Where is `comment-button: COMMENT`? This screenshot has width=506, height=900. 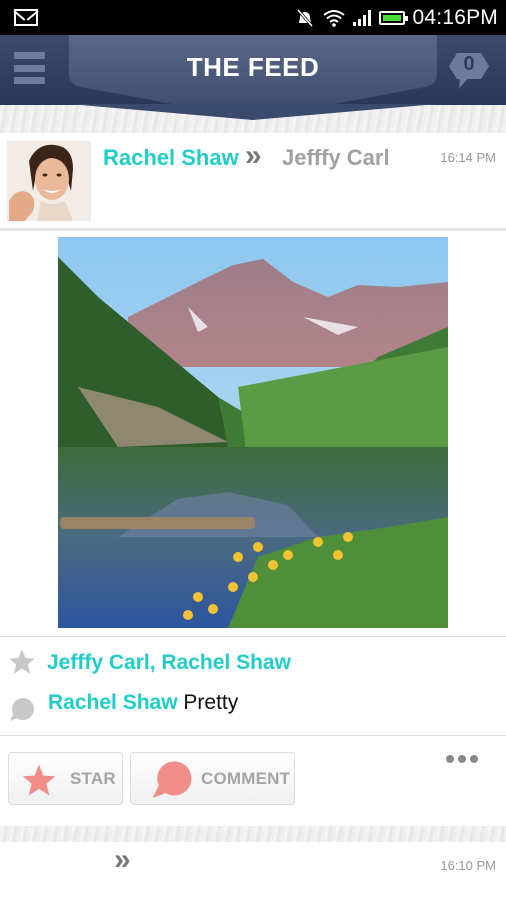 comment-button: COMMENT is located at coordinates (212, 778).